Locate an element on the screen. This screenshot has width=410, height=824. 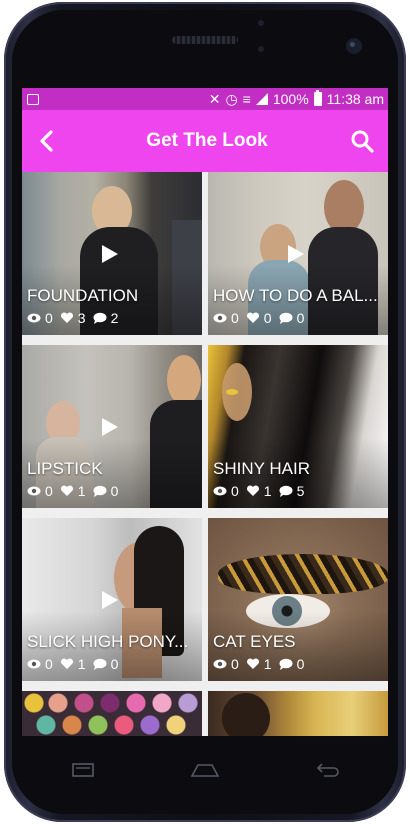
back-button is located at coordinates (47, 141).